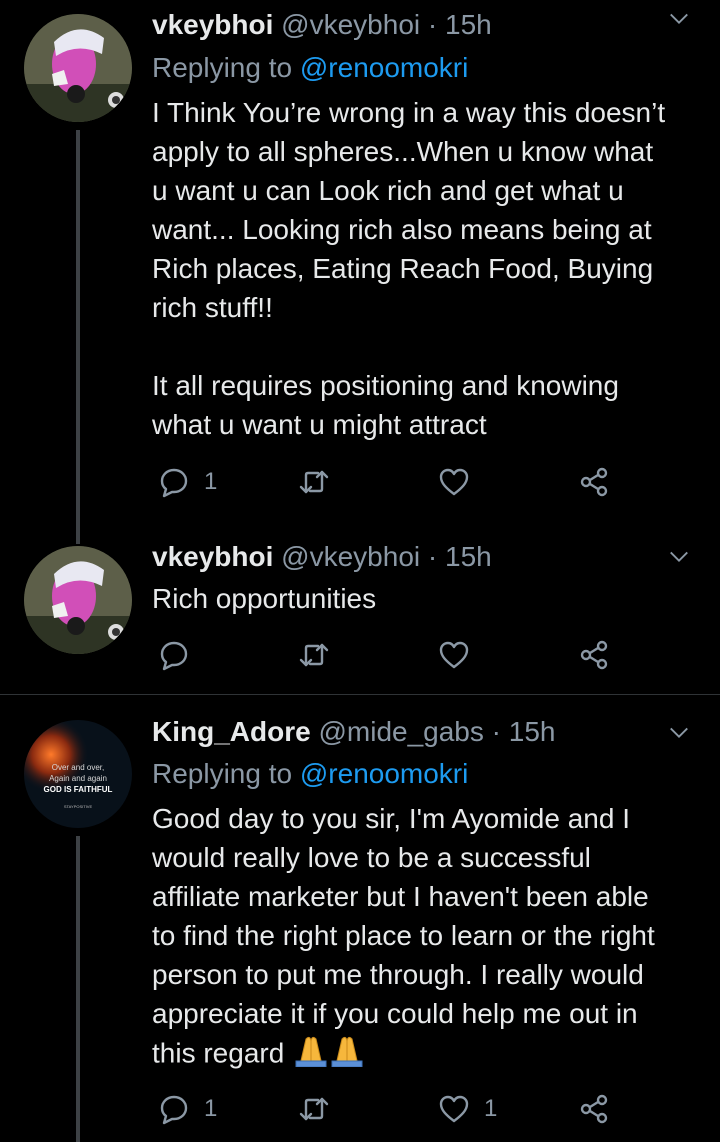  Describe the element at coordinates (387, 1109) in the screenshot. I see `action-bar: 1 1` at that location.